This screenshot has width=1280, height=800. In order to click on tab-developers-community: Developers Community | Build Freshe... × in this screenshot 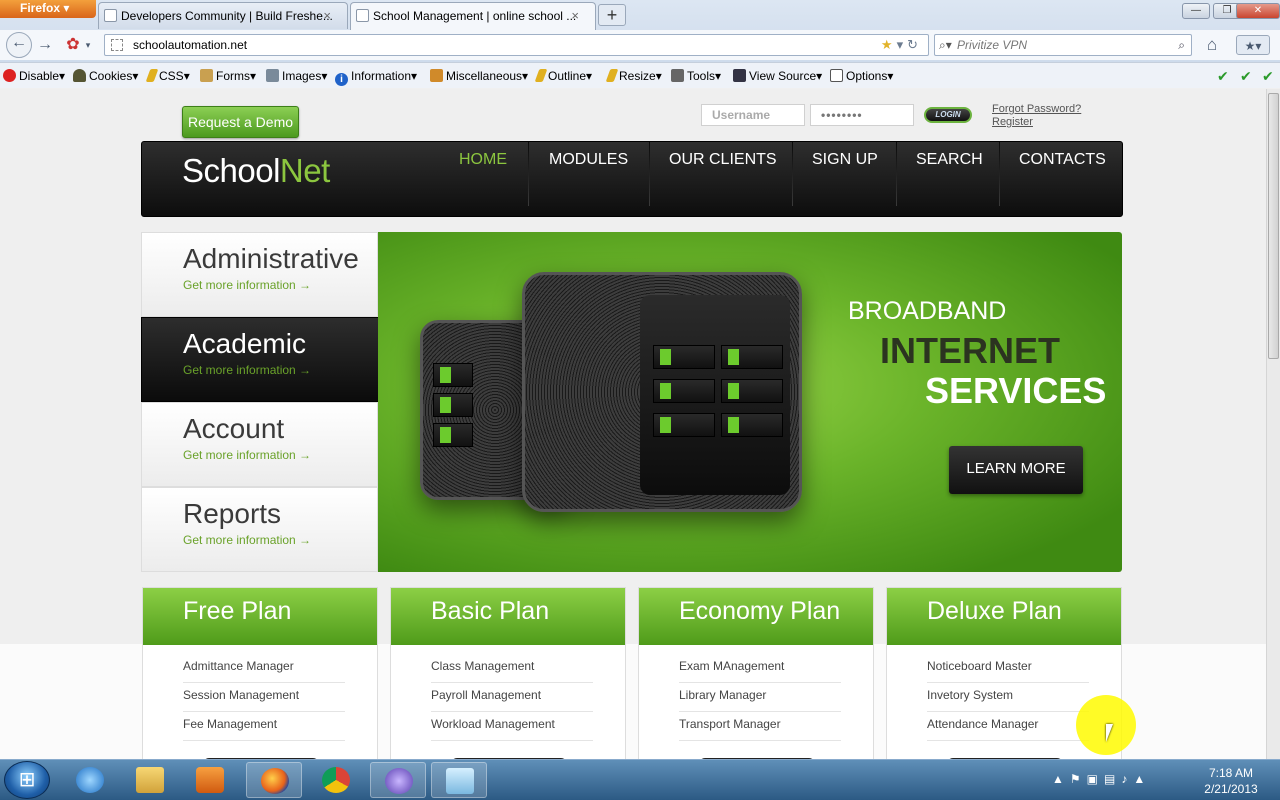, I will do `click(223, 15)`.